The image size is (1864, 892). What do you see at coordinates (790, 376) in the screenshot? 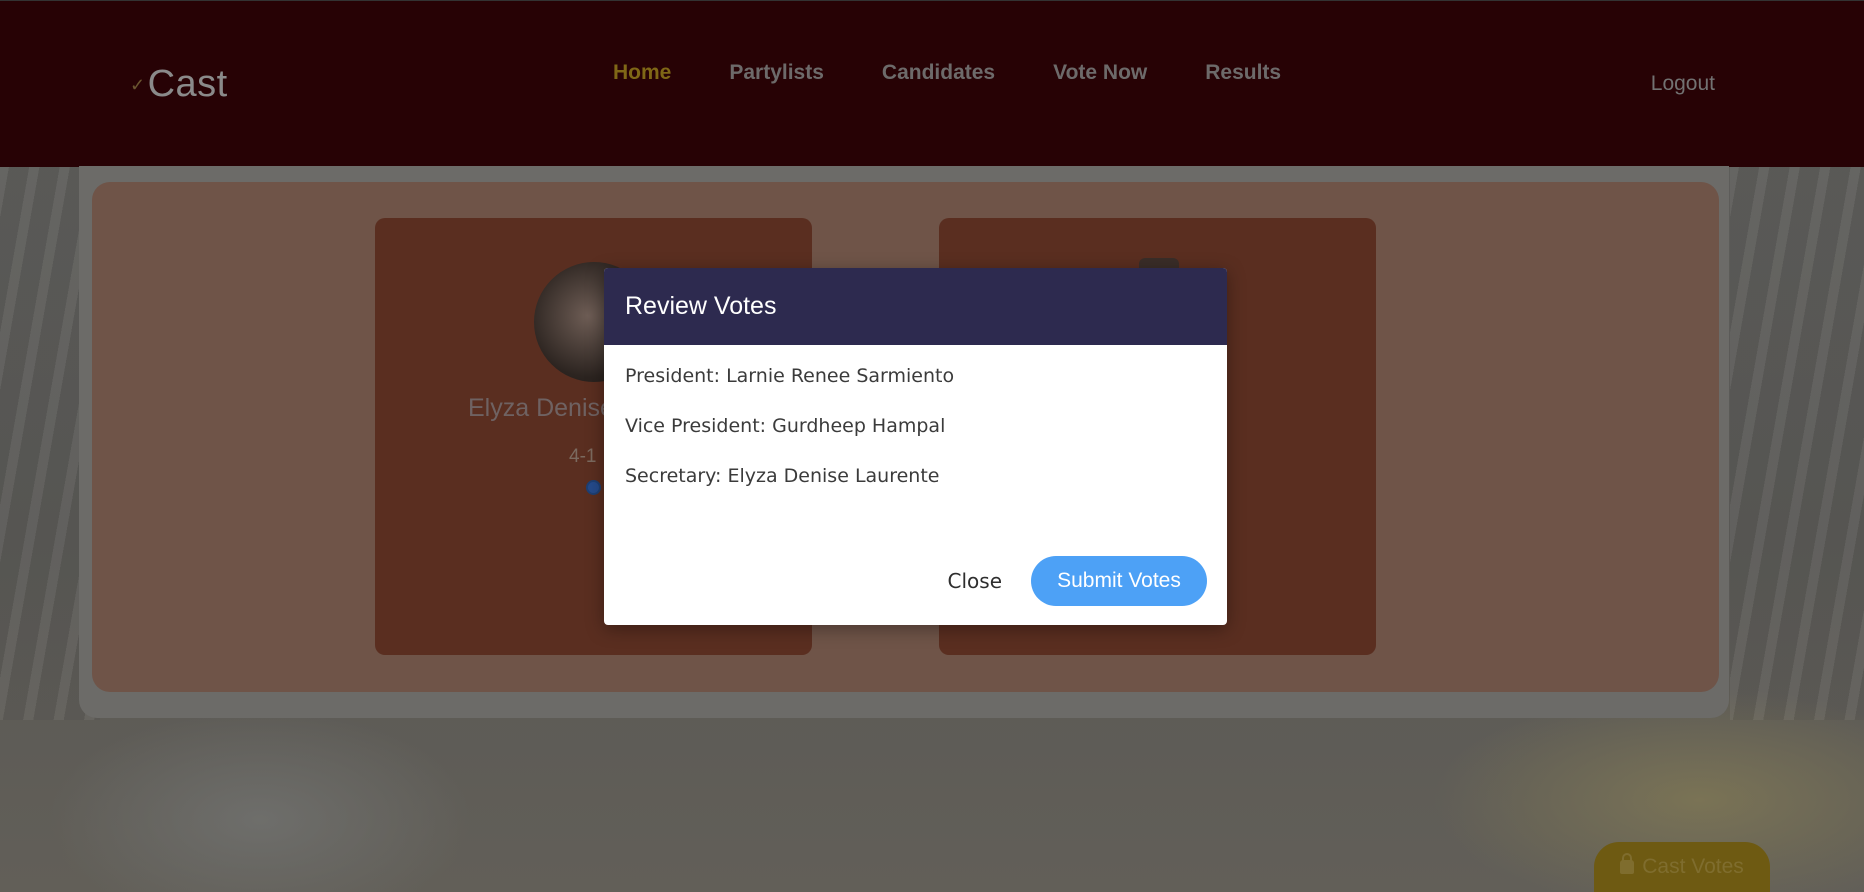
I see `vote-president: President: Larnie Renee Sarmiento` at bounding box center [790, 376].